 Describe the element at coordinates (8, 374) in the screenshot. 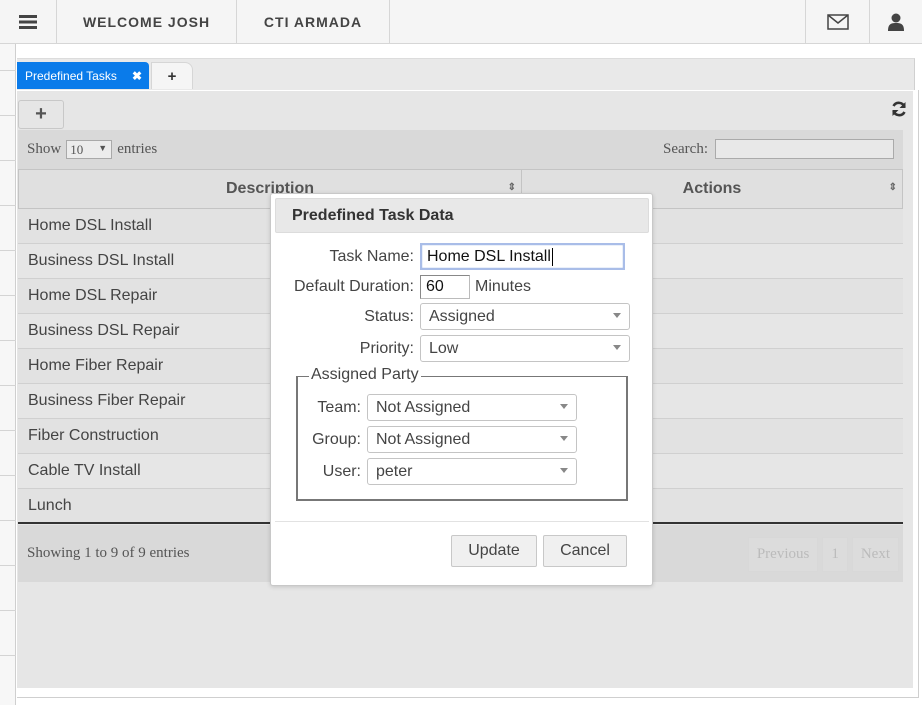

I see `left-sidebar` at that location.